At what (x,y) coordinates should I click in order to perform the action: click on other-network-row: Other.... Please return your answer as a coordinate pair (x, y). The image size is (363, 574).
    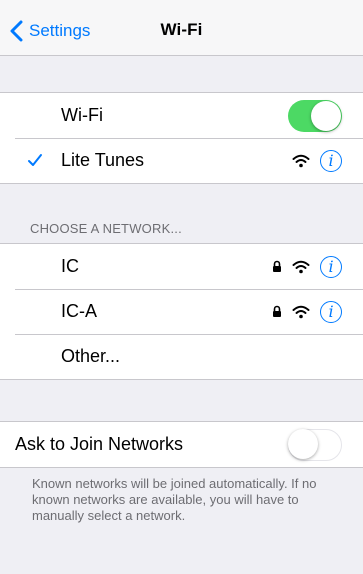
    Looking at the image, I should click on (189, 356).